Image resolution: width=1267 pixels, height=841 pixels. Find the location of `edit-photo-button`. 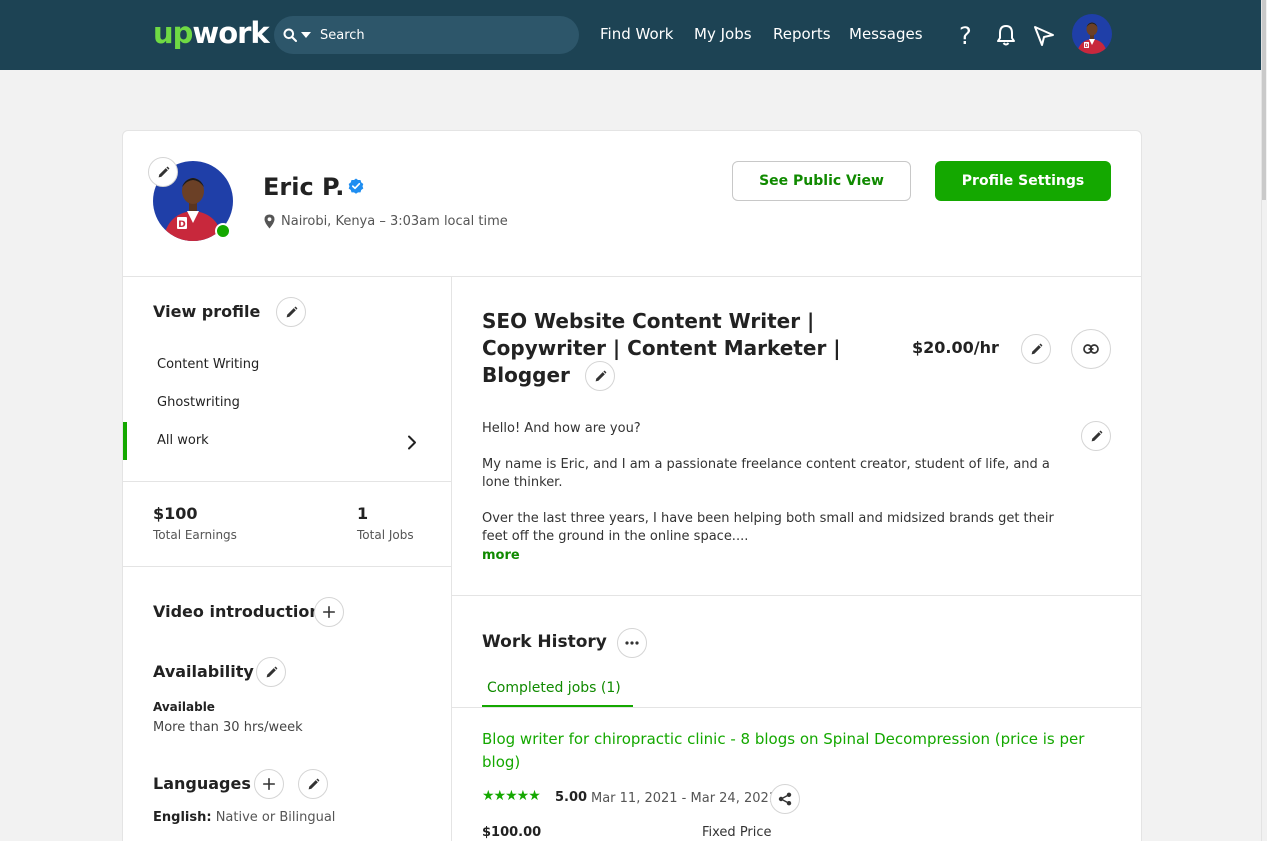

edit-photo-button is located at coordinates (163, 172).